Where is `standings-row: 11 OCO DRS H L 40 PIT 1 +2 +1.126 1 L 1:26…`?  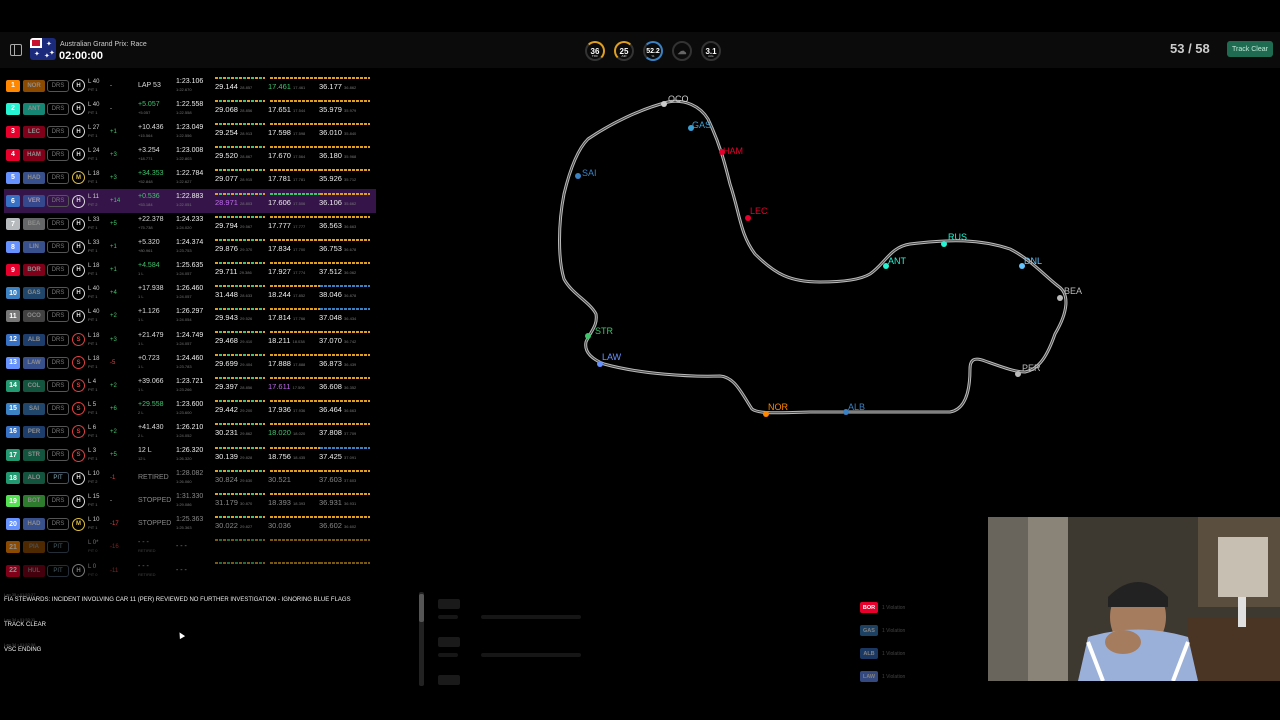
standings-row: 11 OCO DRS H L 40 PIT 1 +2 +1.126 1 L 1:26… is located at coordinates (190, 316).